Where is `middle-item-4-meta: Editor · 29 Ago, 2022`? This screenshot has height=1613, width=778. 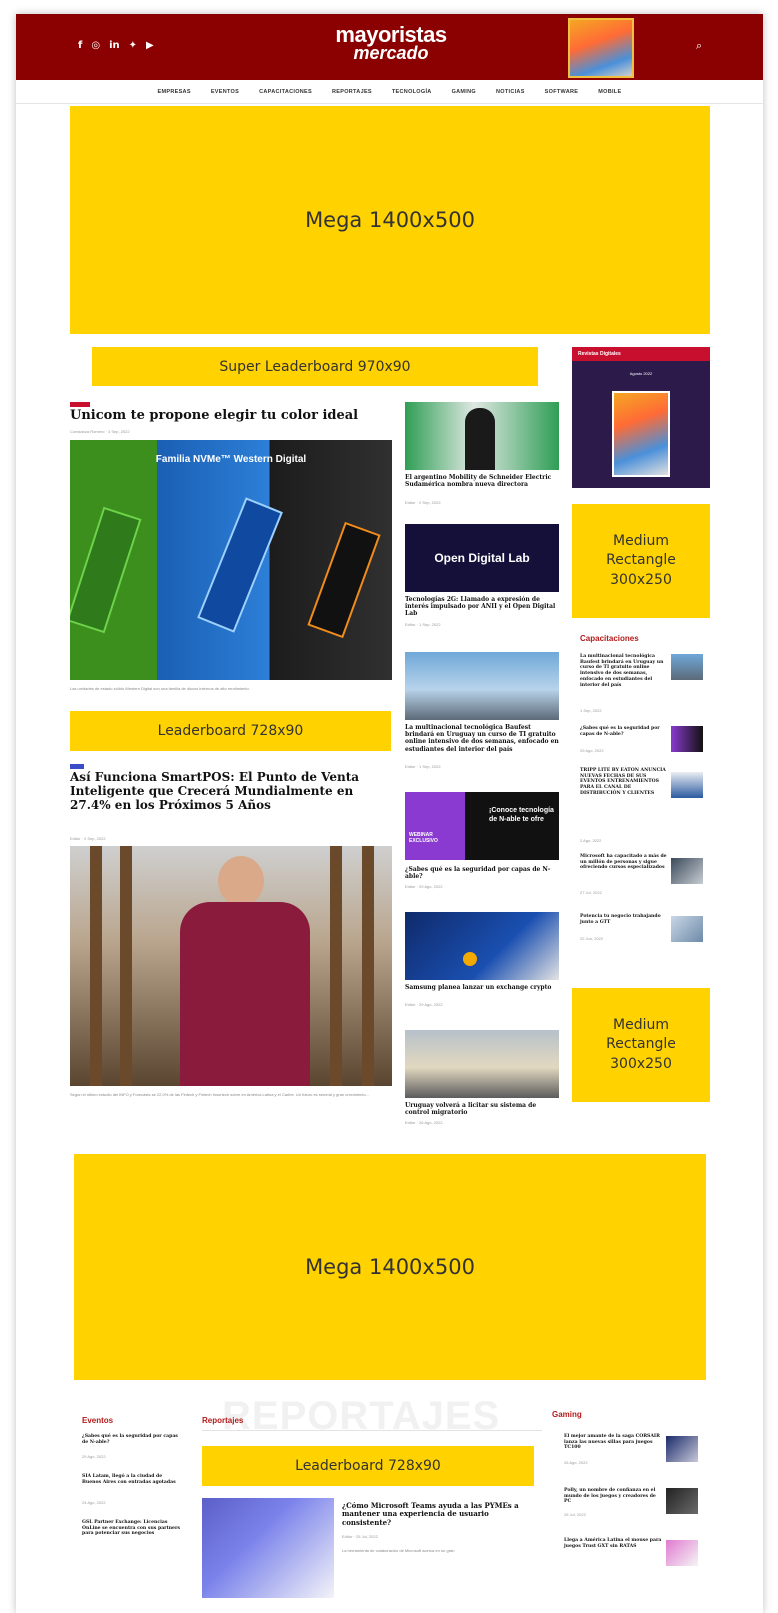 middle-item-4-meta: Editor · 29 Ago, 2022 is located at coordinates (424, 886).